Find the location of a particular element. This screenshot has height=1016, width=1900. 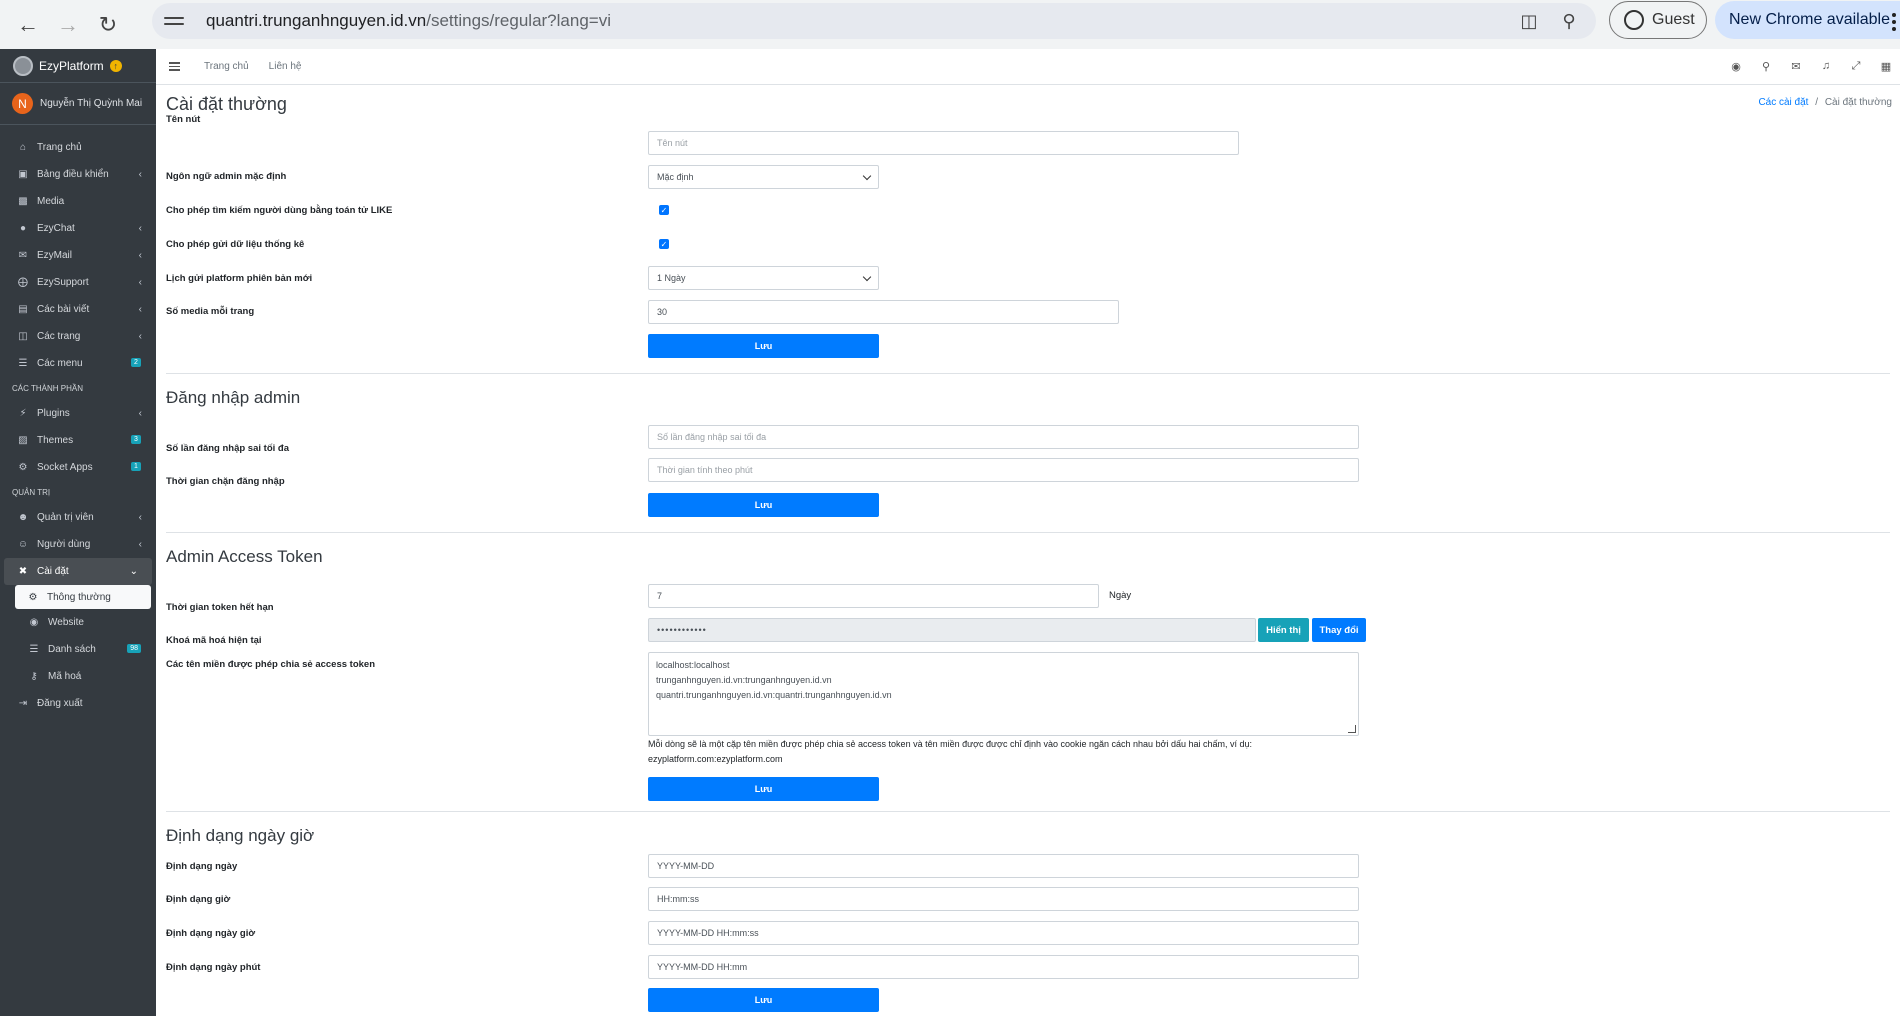

token-expire-label: Thời gian token hết hạn is located at coordinates (220, 607).